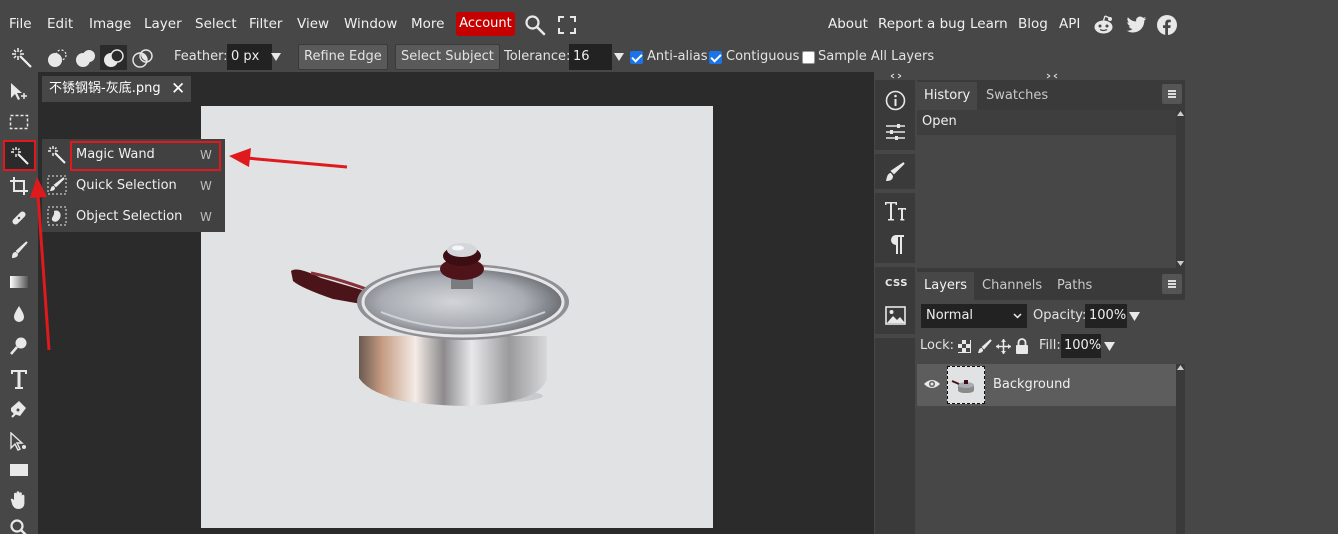 The height and width of the screenshot is (534, 1338). Describe the element at coordinates (946, 286) in the screenshot. I see `tab-layers: Layers` at that location.